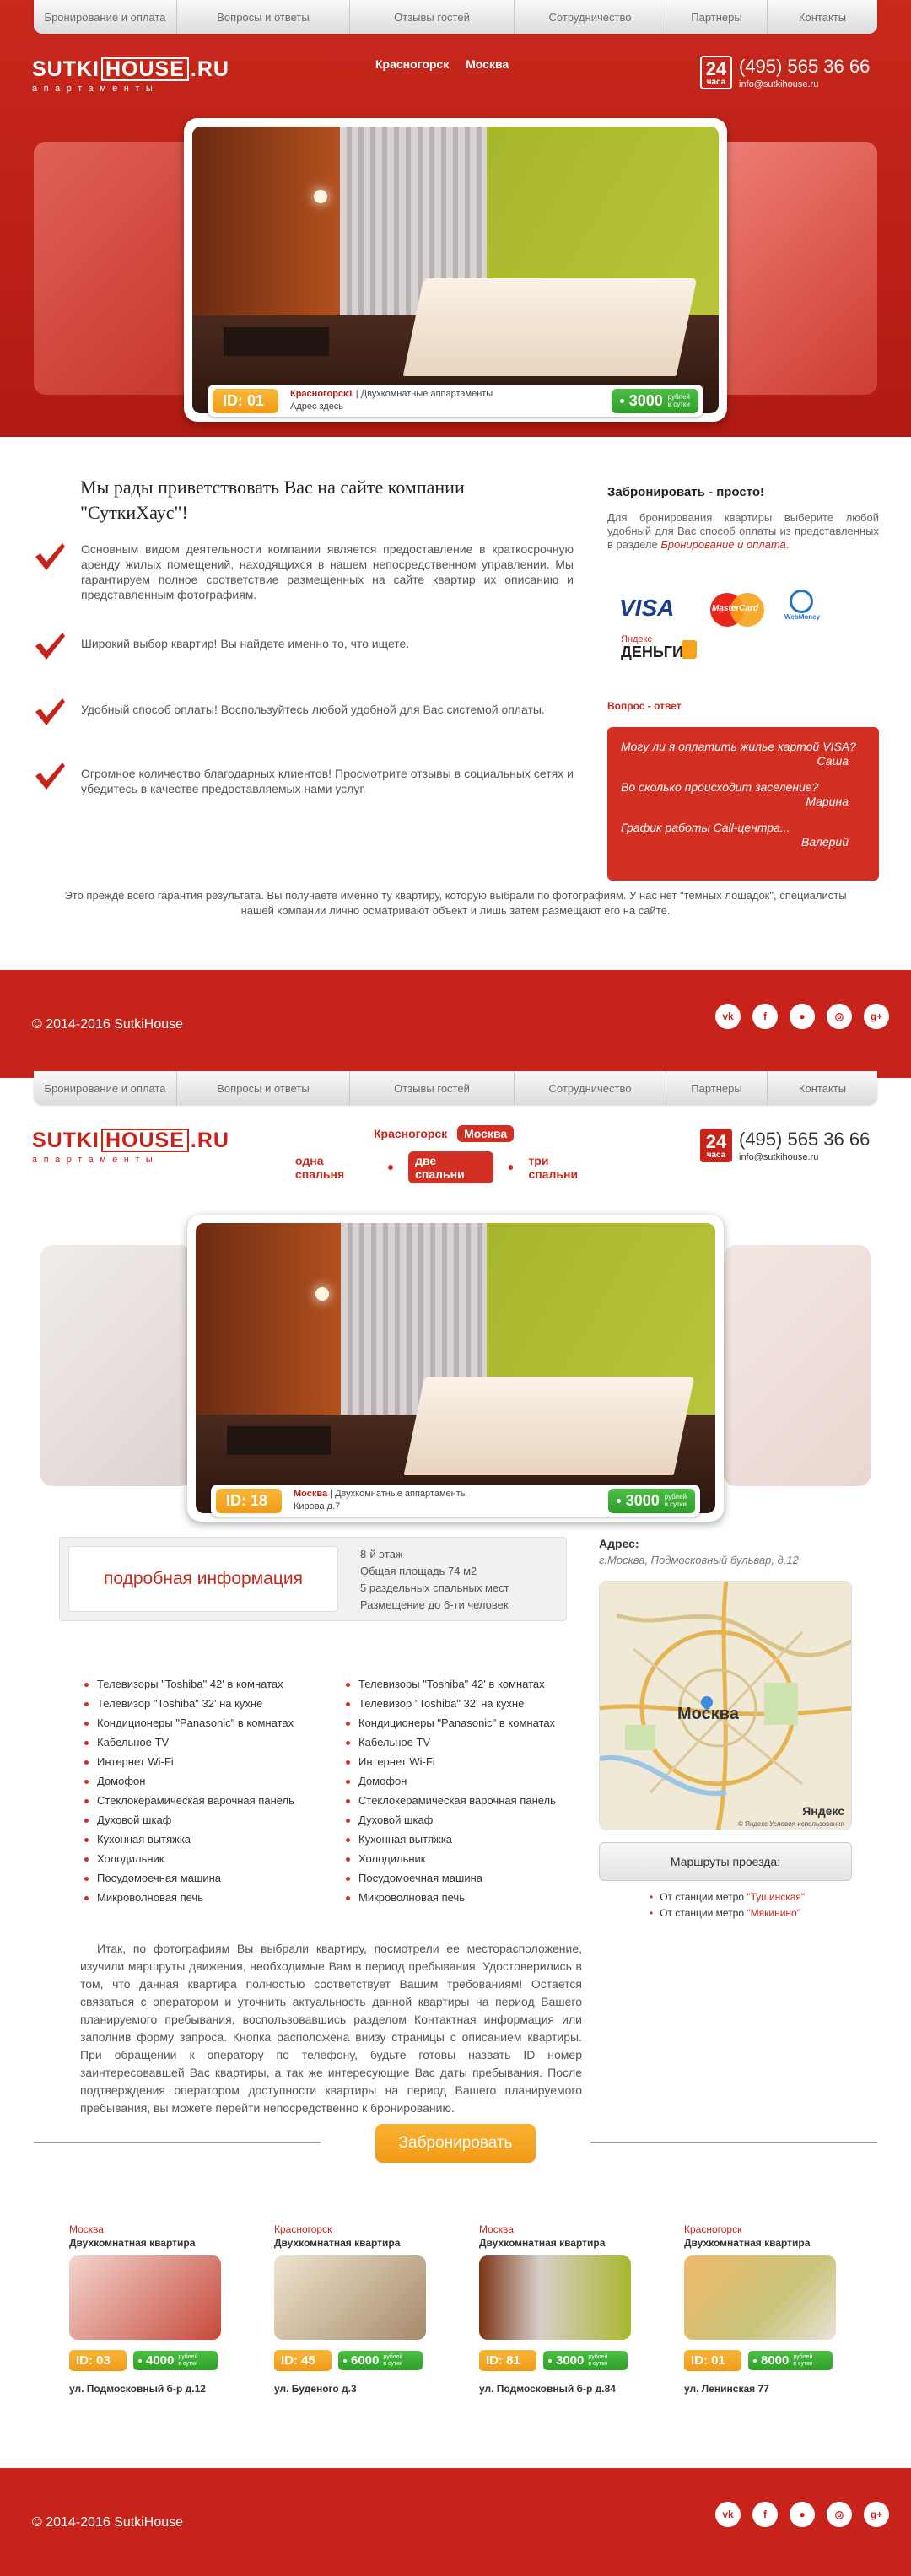 The image size is (911, 2576). What do you see at coordinates (321, 394) in the screenshot?
I see `apartment-place: Красногорск1` at bounding box center [321, 394].